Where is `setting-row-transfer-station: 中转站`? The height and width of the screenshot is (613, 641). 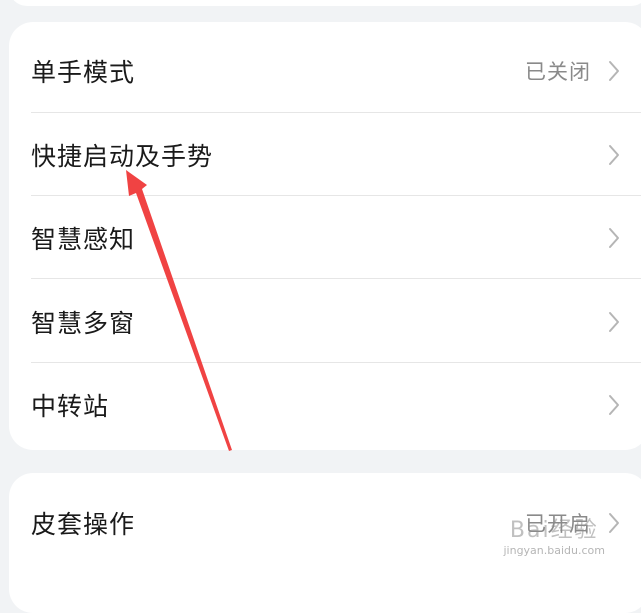
setting-row-transfer-station: 中转站 is located at coordinates (325, 404).